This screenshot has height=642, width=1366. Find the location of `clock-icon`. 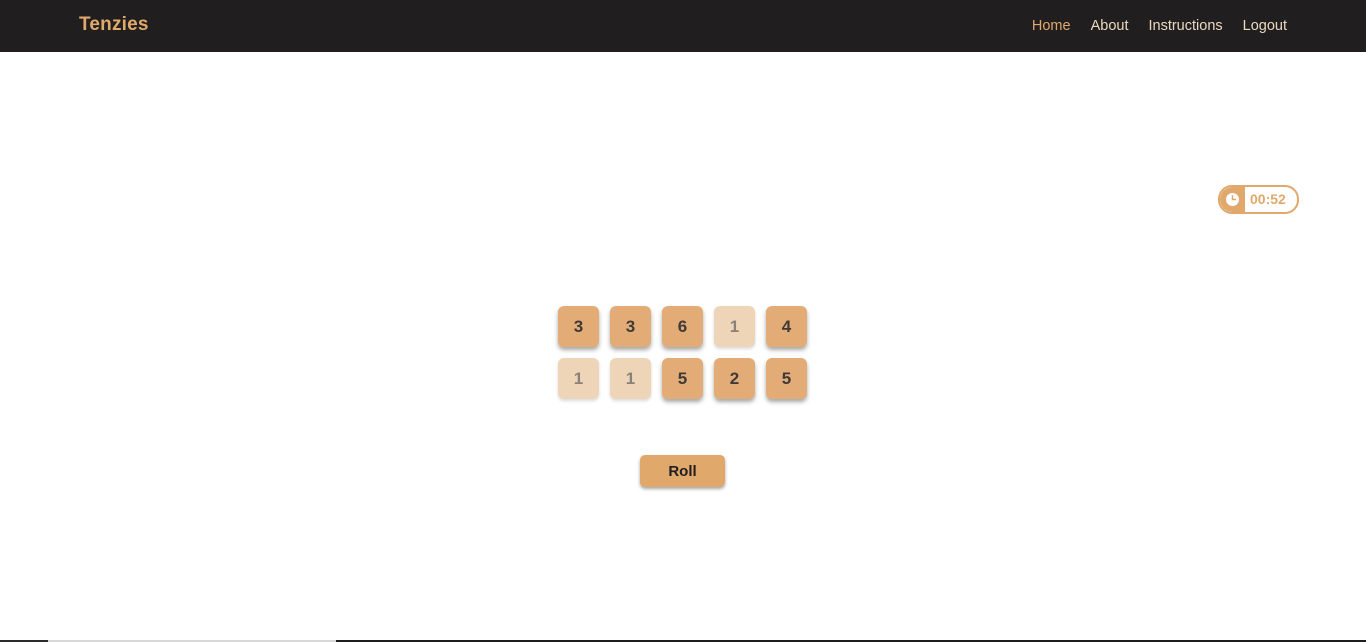

clock-icon is located at coordinates (1232, 199).